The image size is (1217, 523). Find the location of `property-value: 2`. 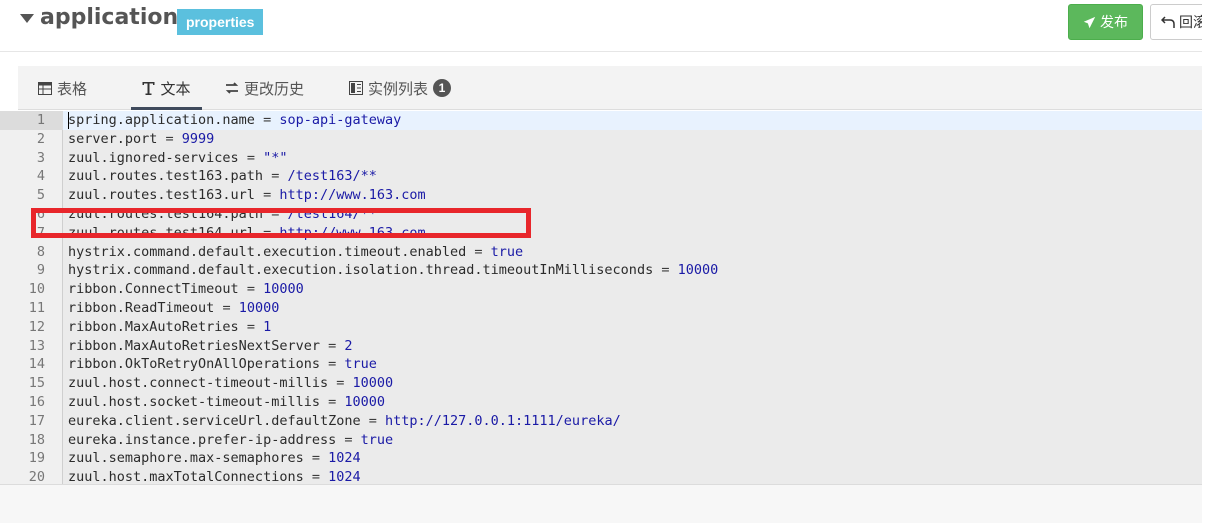

property-value: 2 is located at coordinates (348, 345).